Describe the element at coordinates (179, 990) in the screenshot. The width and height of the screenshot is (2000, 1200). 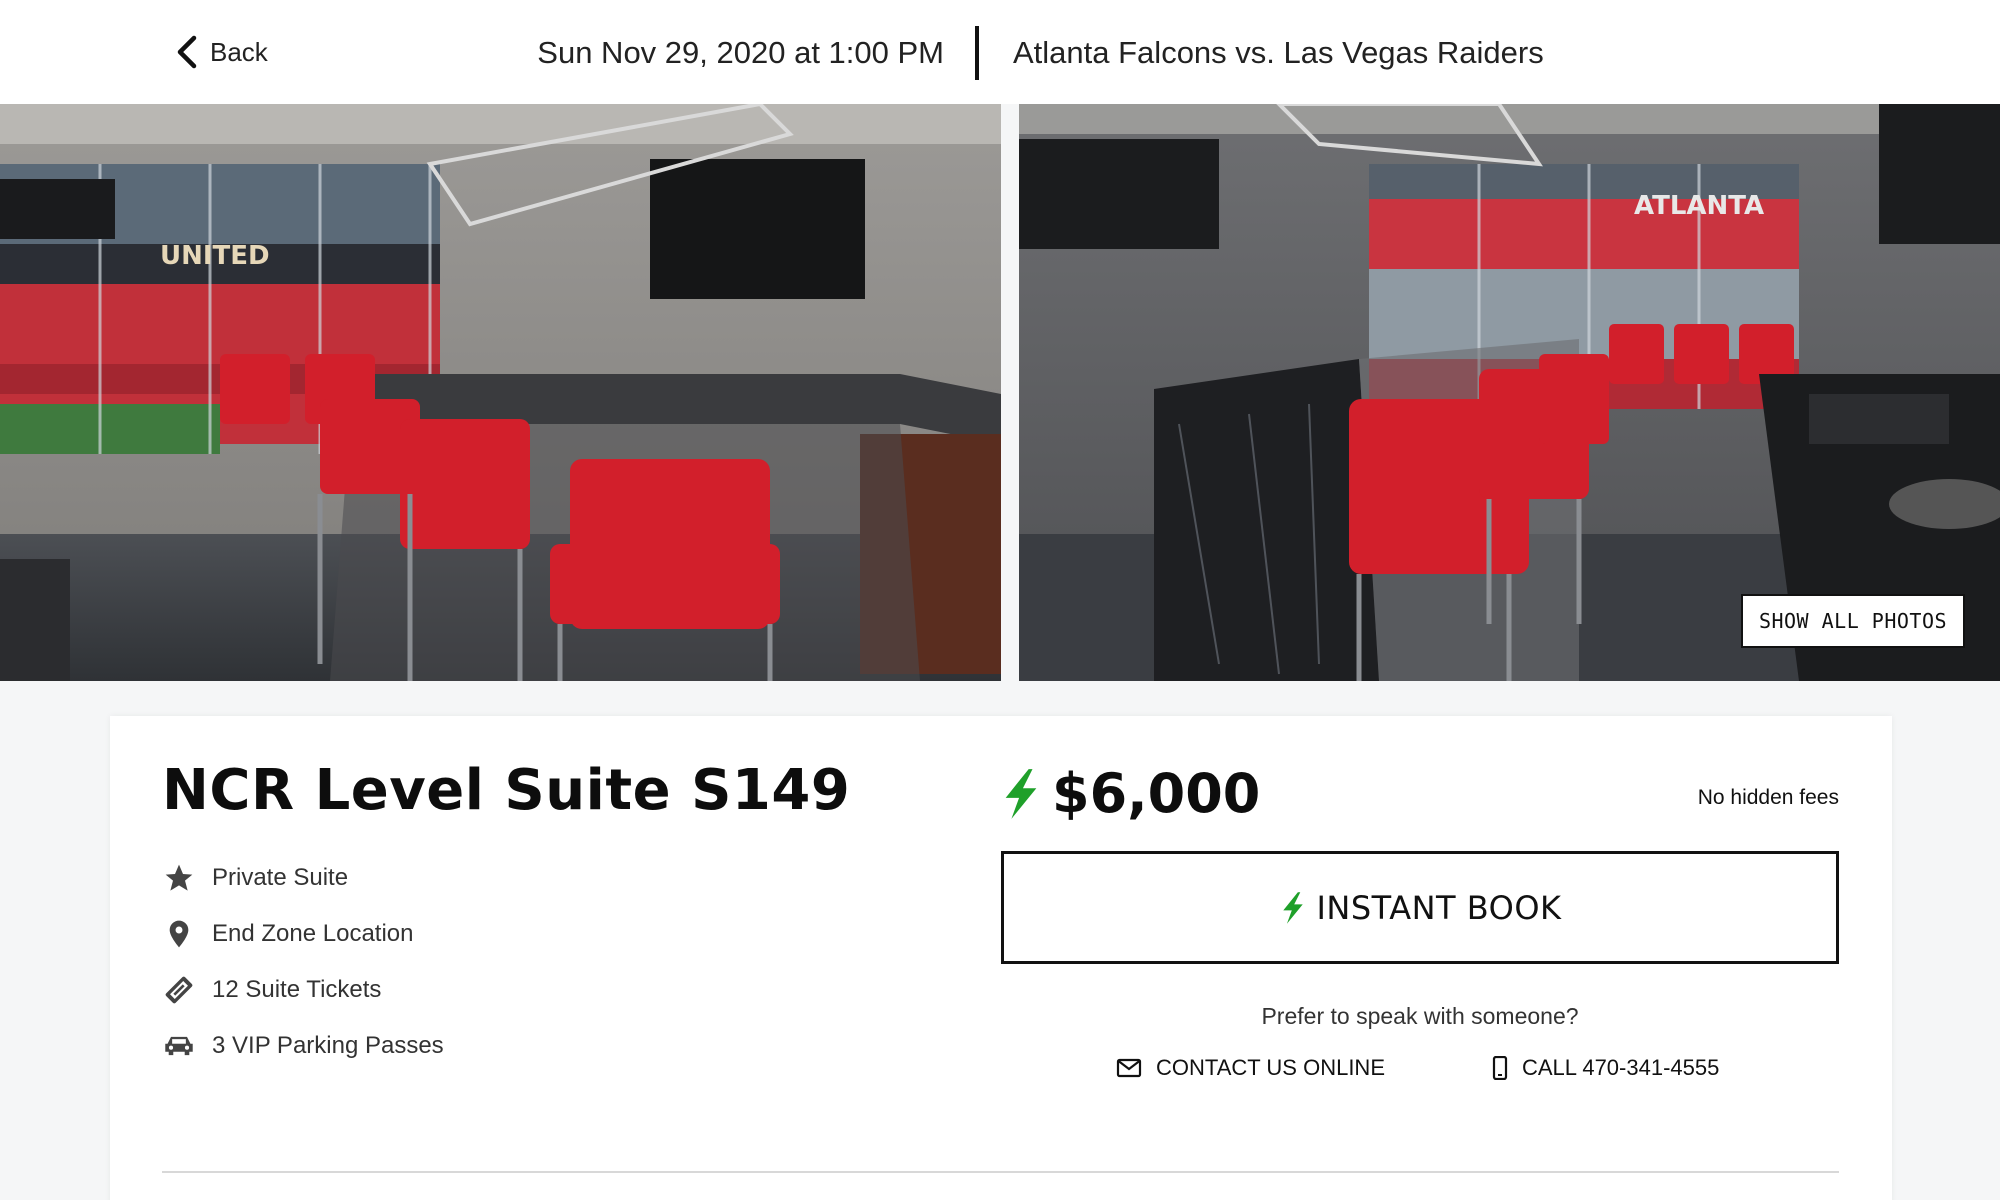
I see `ticket-icon` at that location.